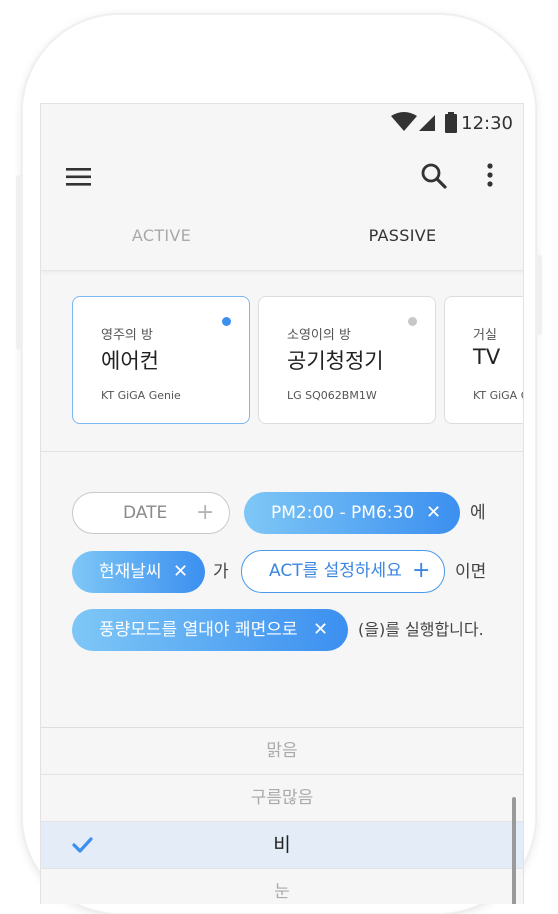  What do you see at coordinates (498, 395) in the screenshot?
I see `device-model: KT GiGA G` at bounding box center [498, 395].